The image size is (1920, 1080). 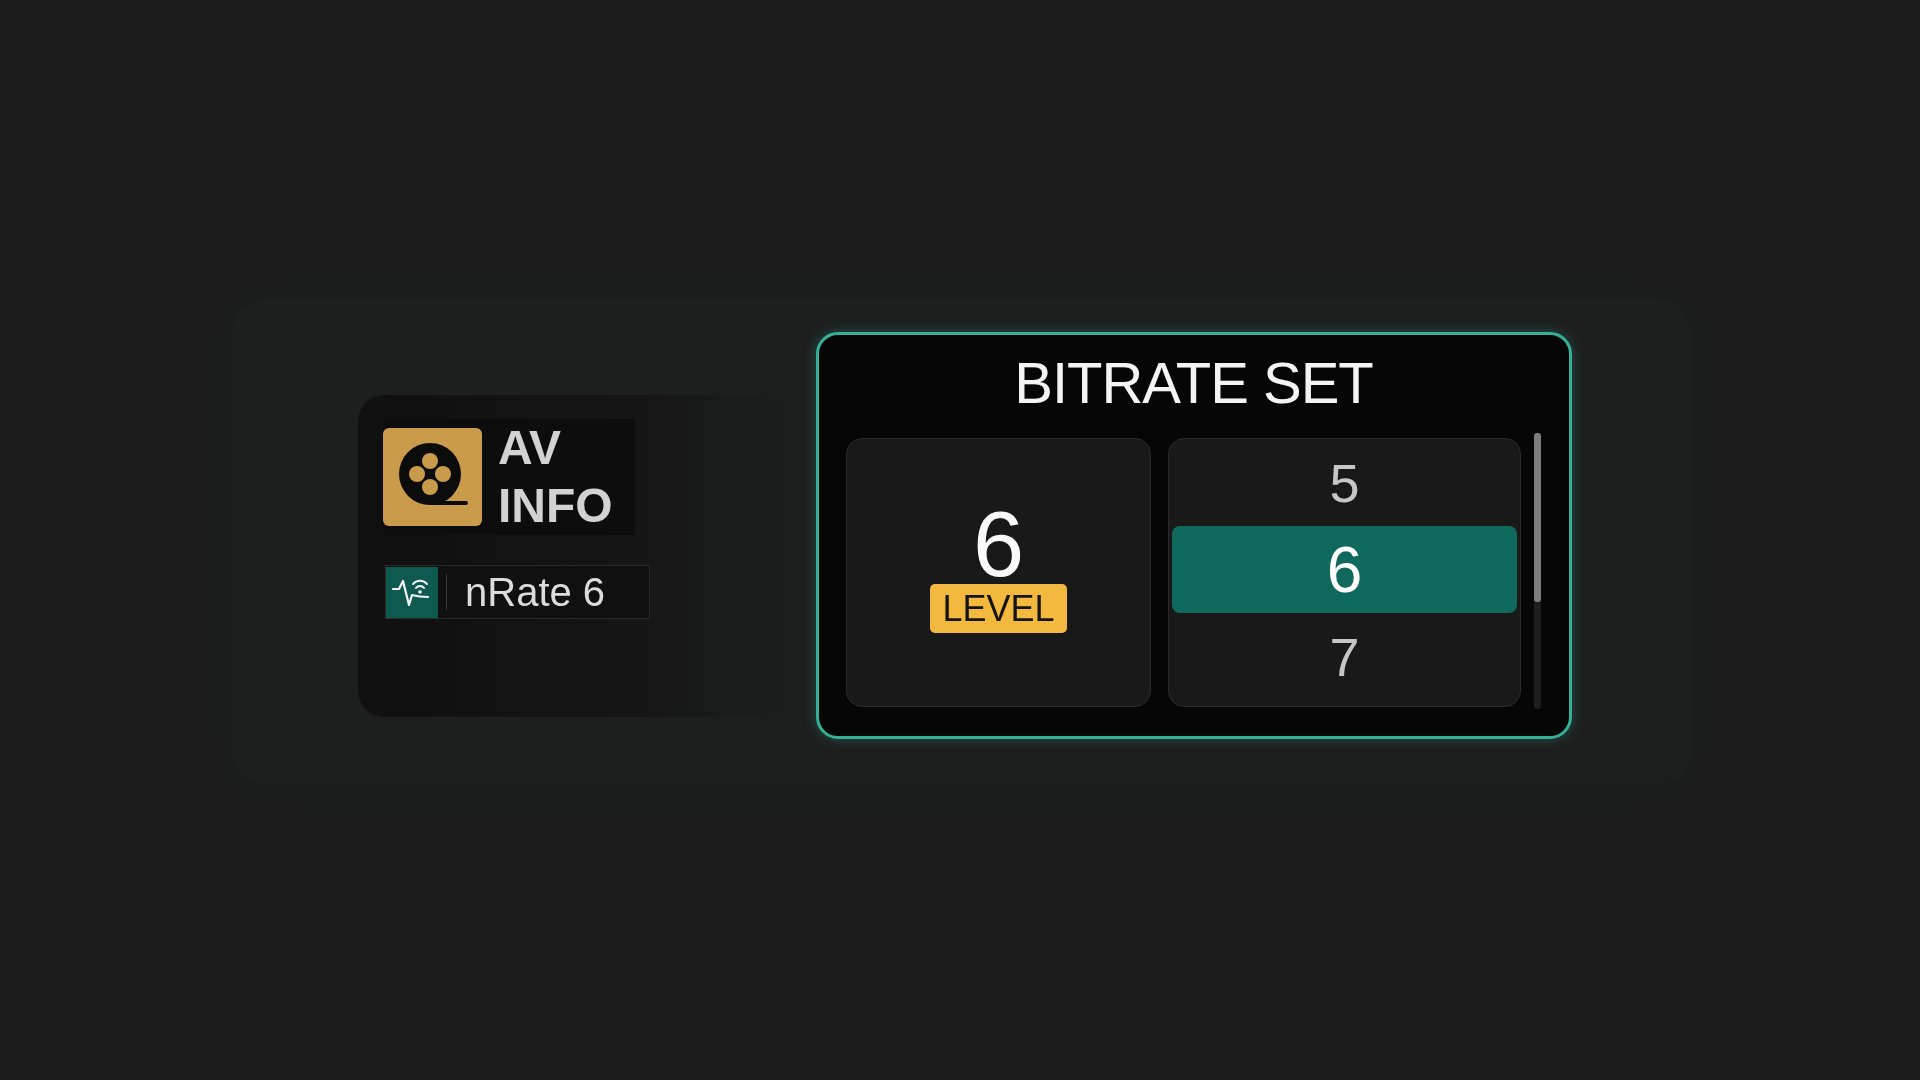 I want to click on option-item: 7, so click(x=1344, y=656).